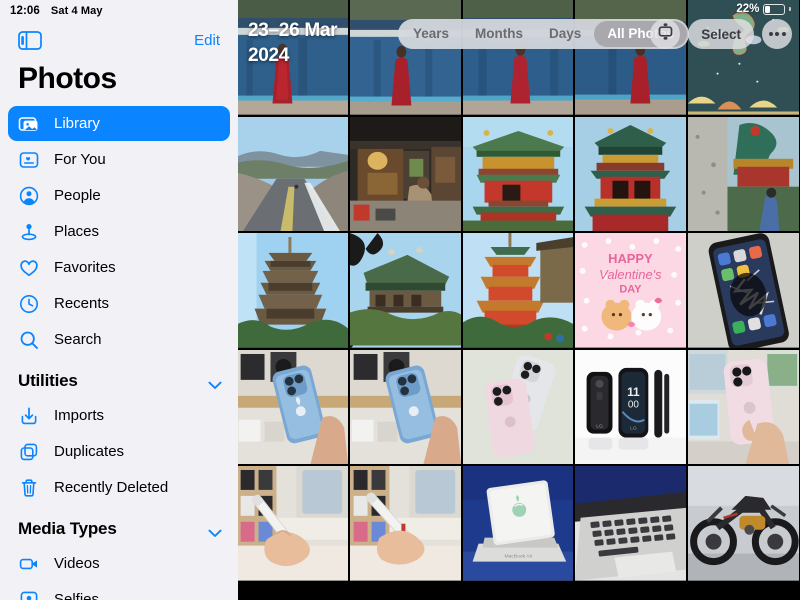 The height and width of the screenshot is (600, 800). I want to click on sidebar-item-recently-deleted: Recently Deleted, so click(119, 487).